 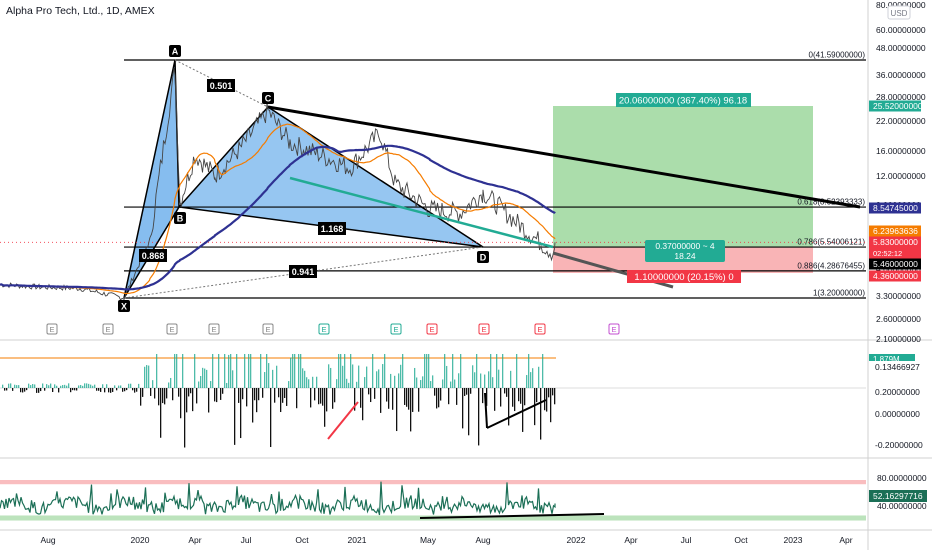 What do you see at coordinates (483, 258) in the screenshot?
I see `point-D: D` at bounding box center [483, 258].